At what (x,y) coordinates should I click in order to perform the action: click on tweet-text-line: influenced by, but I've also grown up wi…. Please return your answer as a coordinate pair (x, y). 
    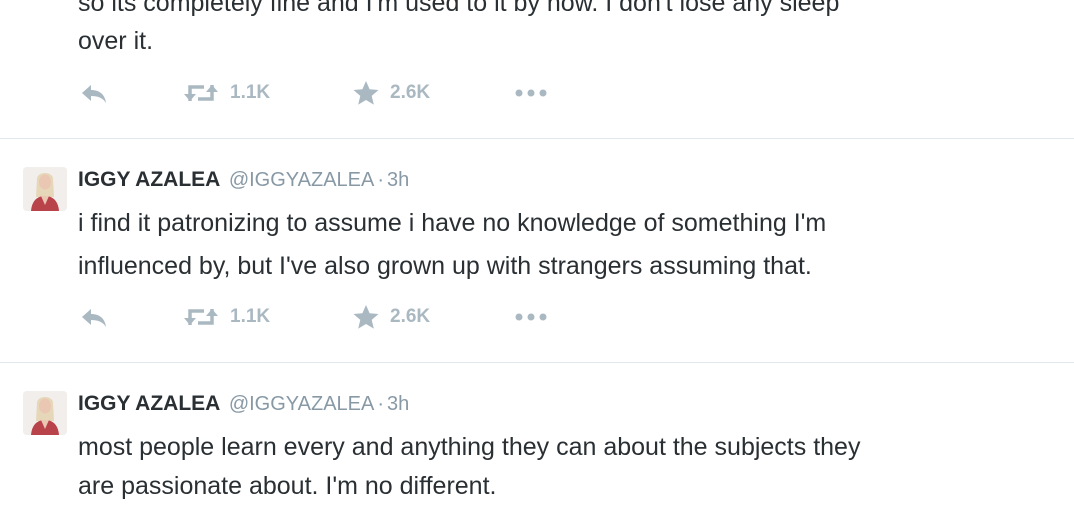
    Looking at the image, I should click on (445, 266).